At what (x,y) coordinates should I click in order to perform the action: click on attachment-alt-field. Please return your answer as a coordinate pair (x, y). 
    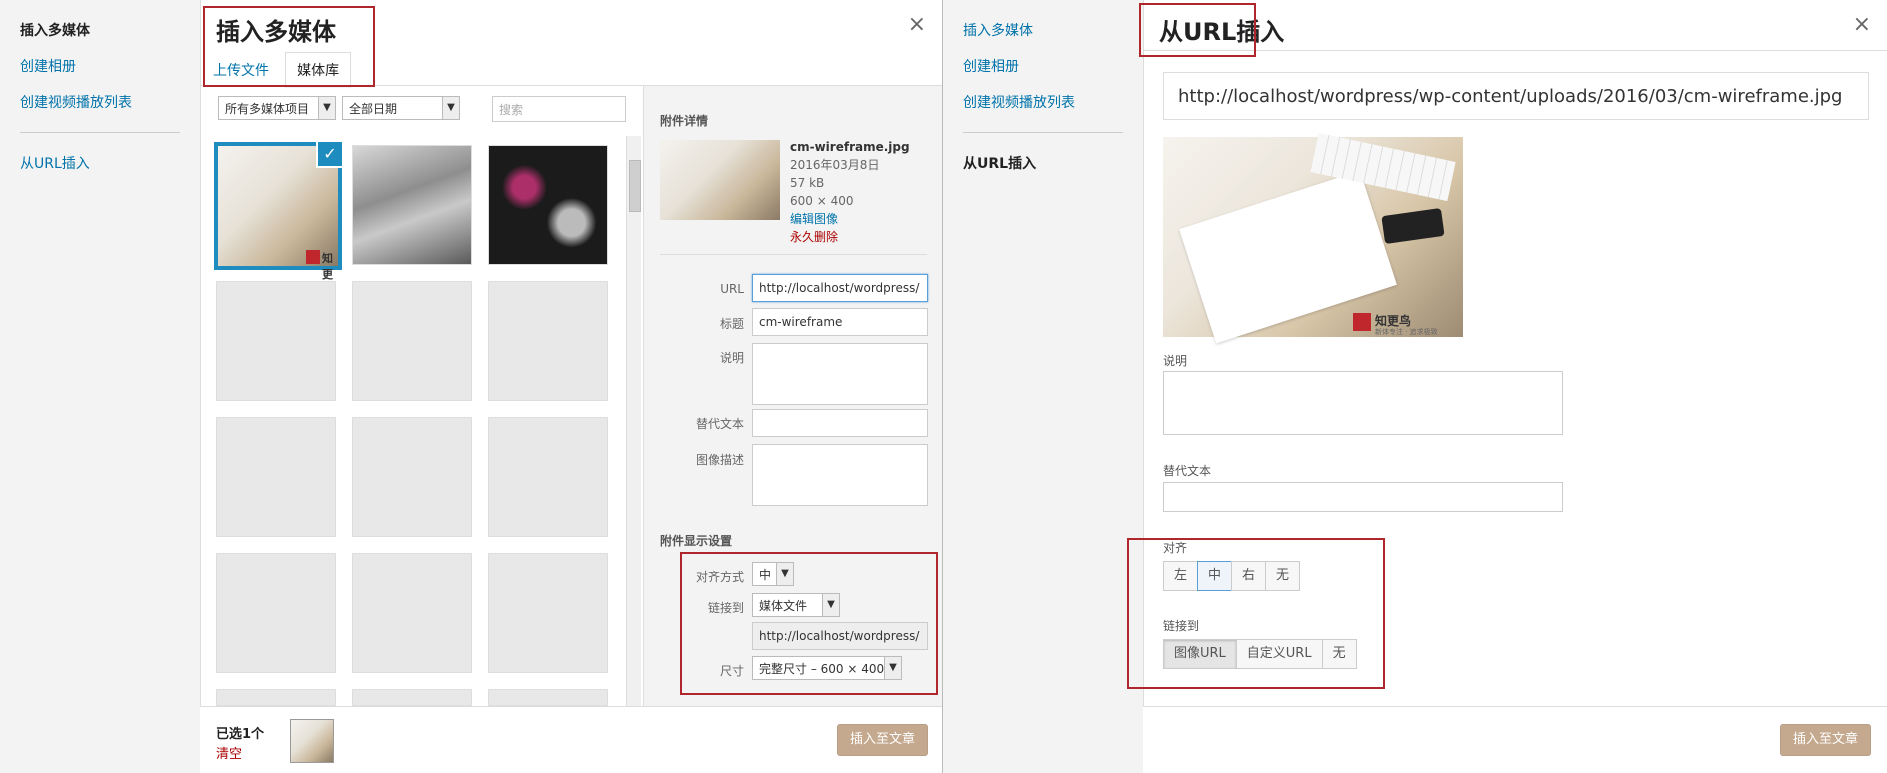
    Looking at the image, I should click on (840, 423).